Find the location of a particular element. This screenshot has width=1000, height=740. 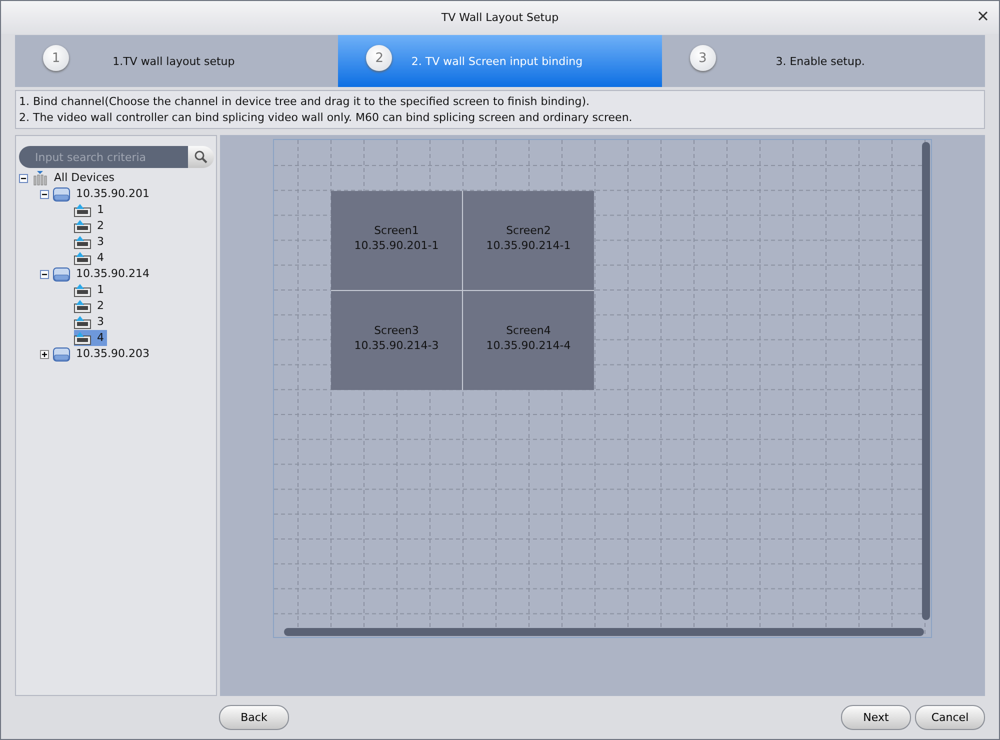

screen-name: Screen3 is located at coordinates (396, 330).